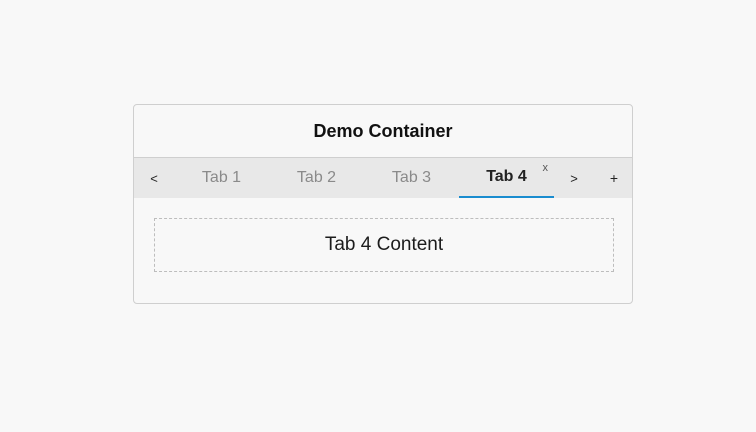  What do you see at coordinates (546, 168) in the screenshot?
I see `close-tab-icon: x` at bounding box center [546, 168].